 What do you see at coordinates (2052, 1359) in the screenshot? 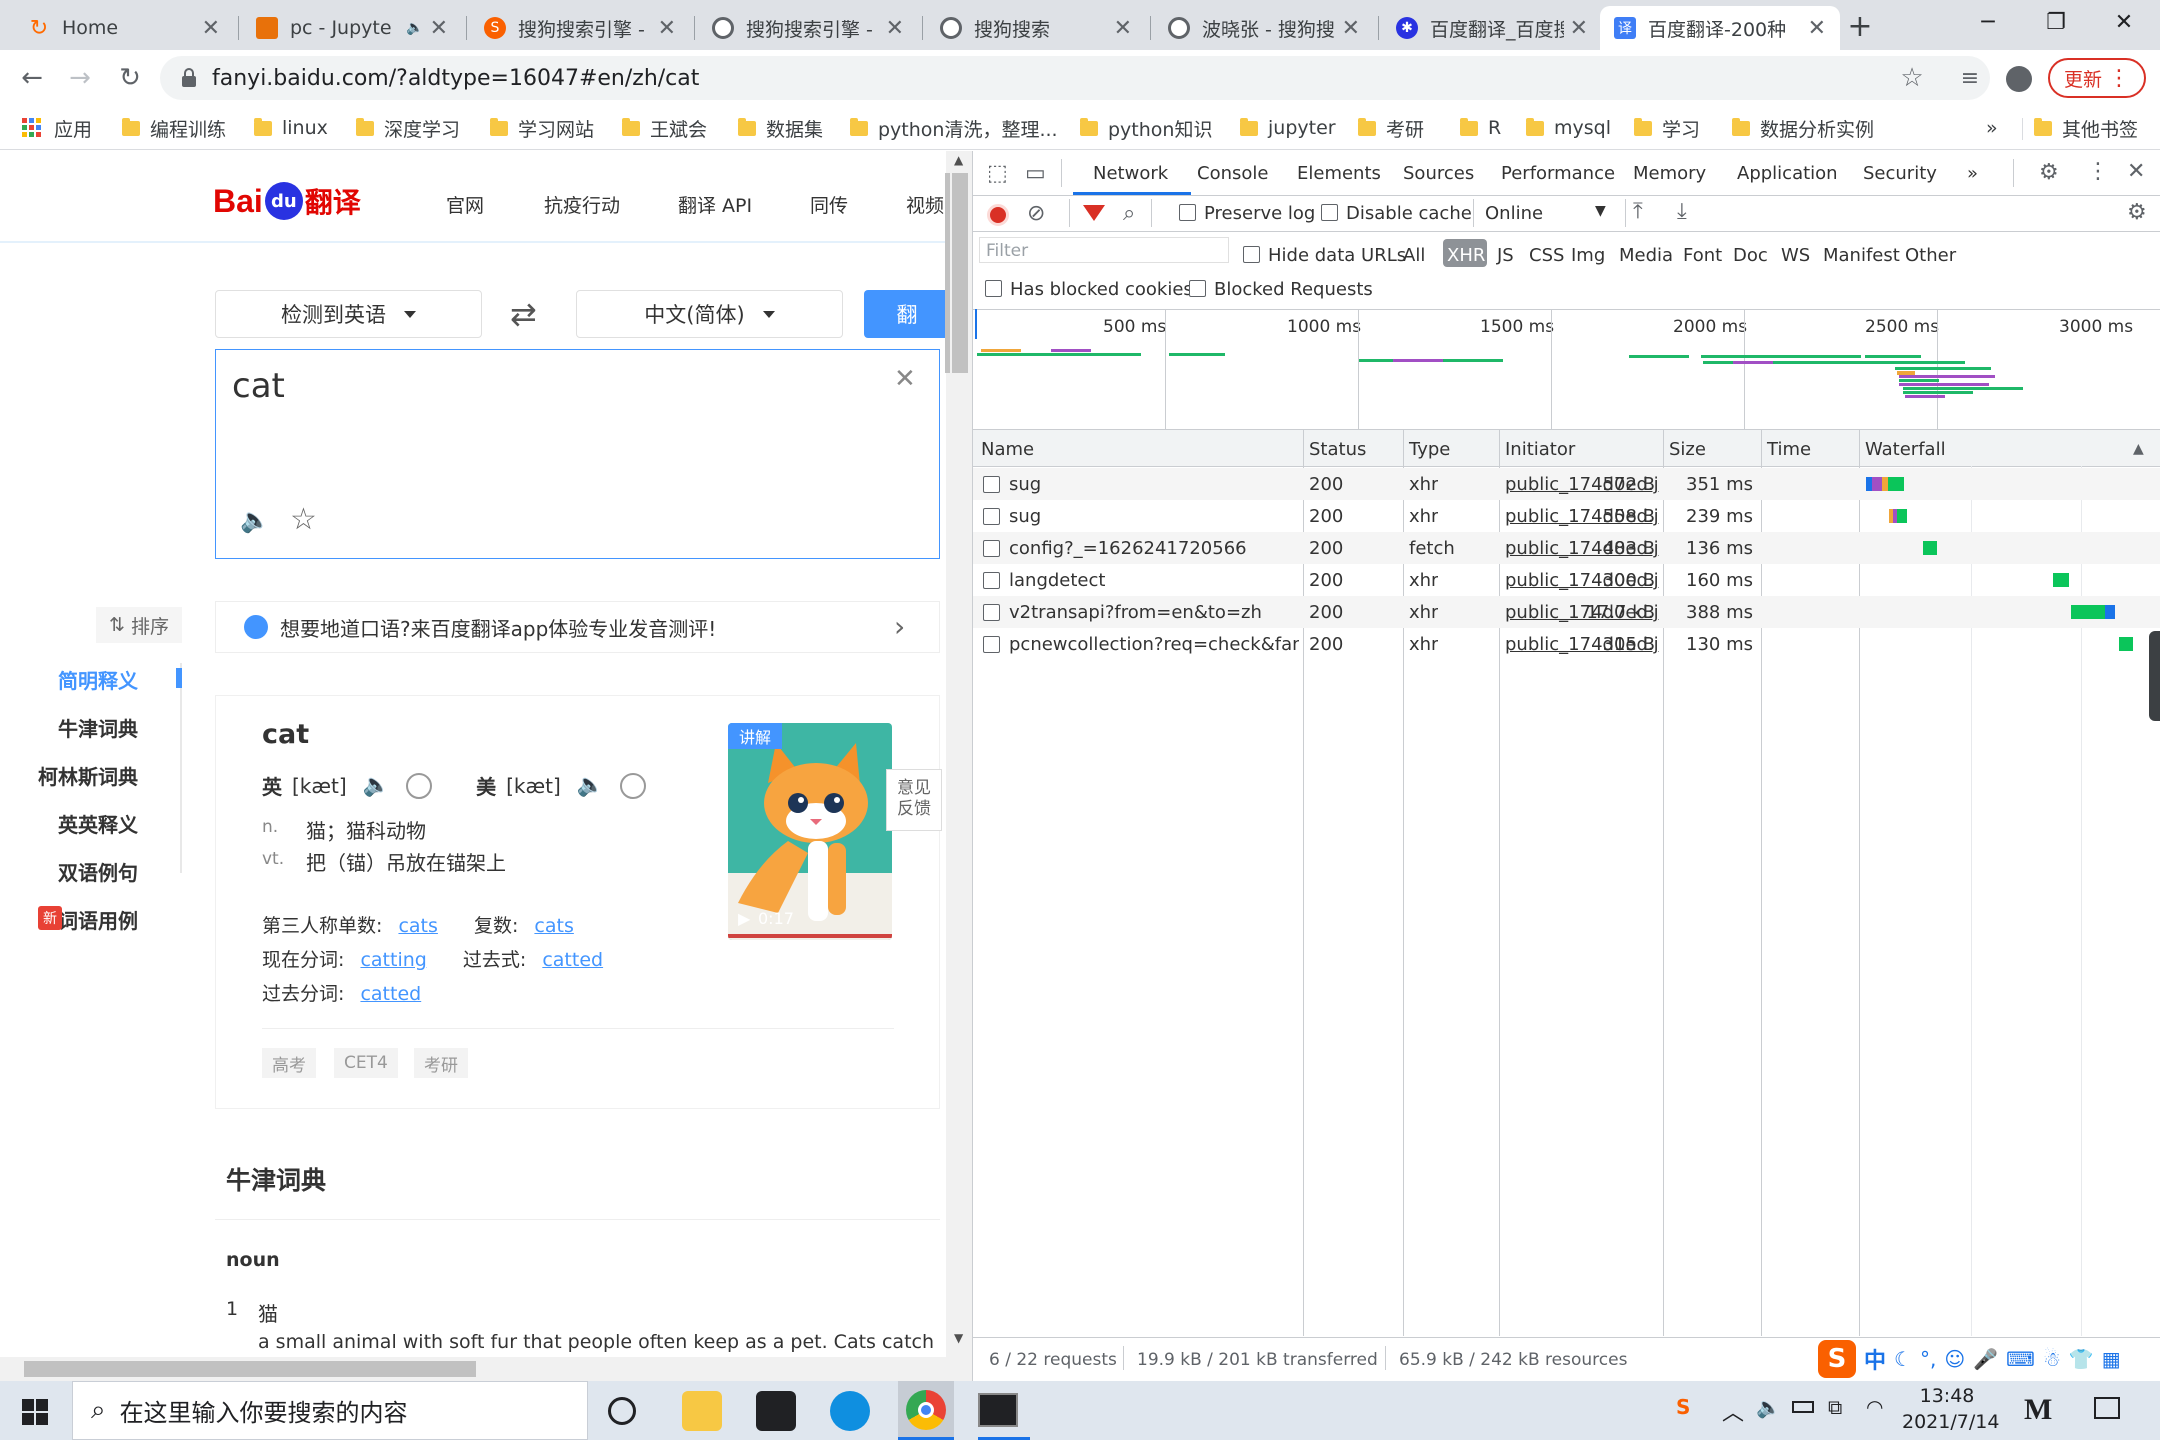
I see `user-icon: ☃` at bounding box center [2052, 1359].